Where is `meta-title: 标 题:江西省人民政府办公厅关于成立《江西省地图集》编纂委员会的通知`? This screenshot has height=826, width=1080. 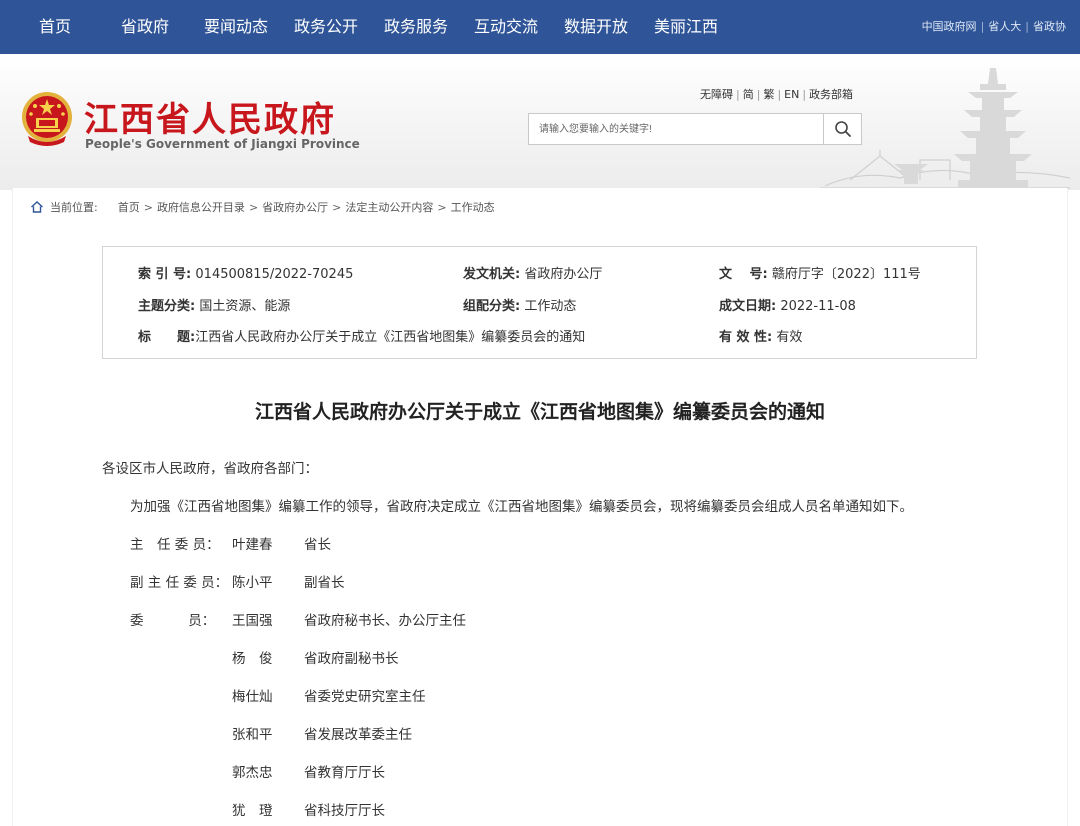
meta-title: 标 题:江西省人民政府办公厅关于成立《江西省地图集》编纂委员会的通知 is located at coordinates (362, 337).